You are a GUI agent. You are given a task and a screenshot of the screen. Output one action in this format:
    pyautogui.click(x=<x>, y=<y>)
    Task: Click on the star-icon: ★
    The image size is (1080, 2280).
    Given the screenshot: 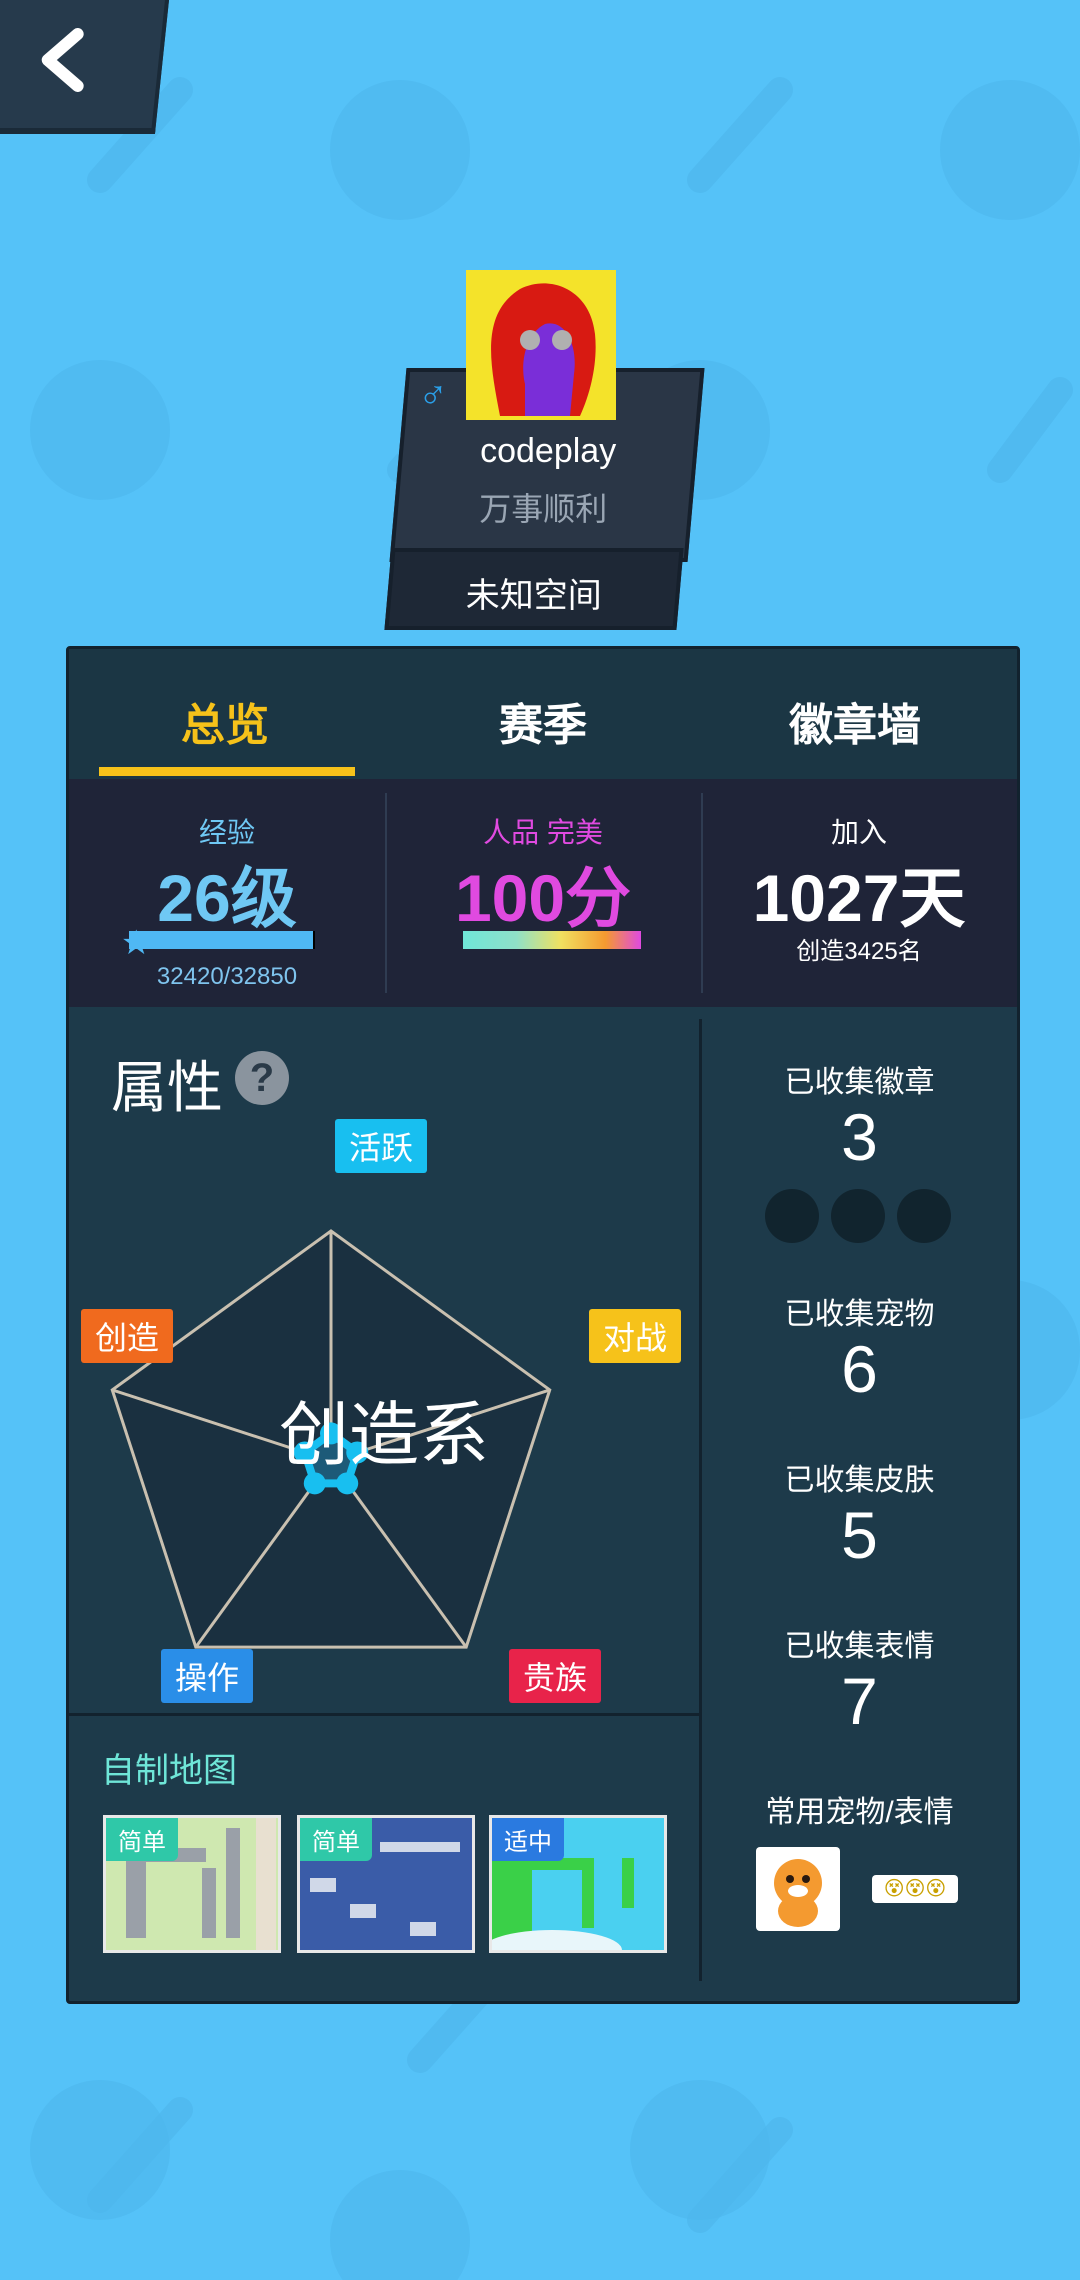 What is the action you would take?
    pyautogui.click(x=136, y=943)
    